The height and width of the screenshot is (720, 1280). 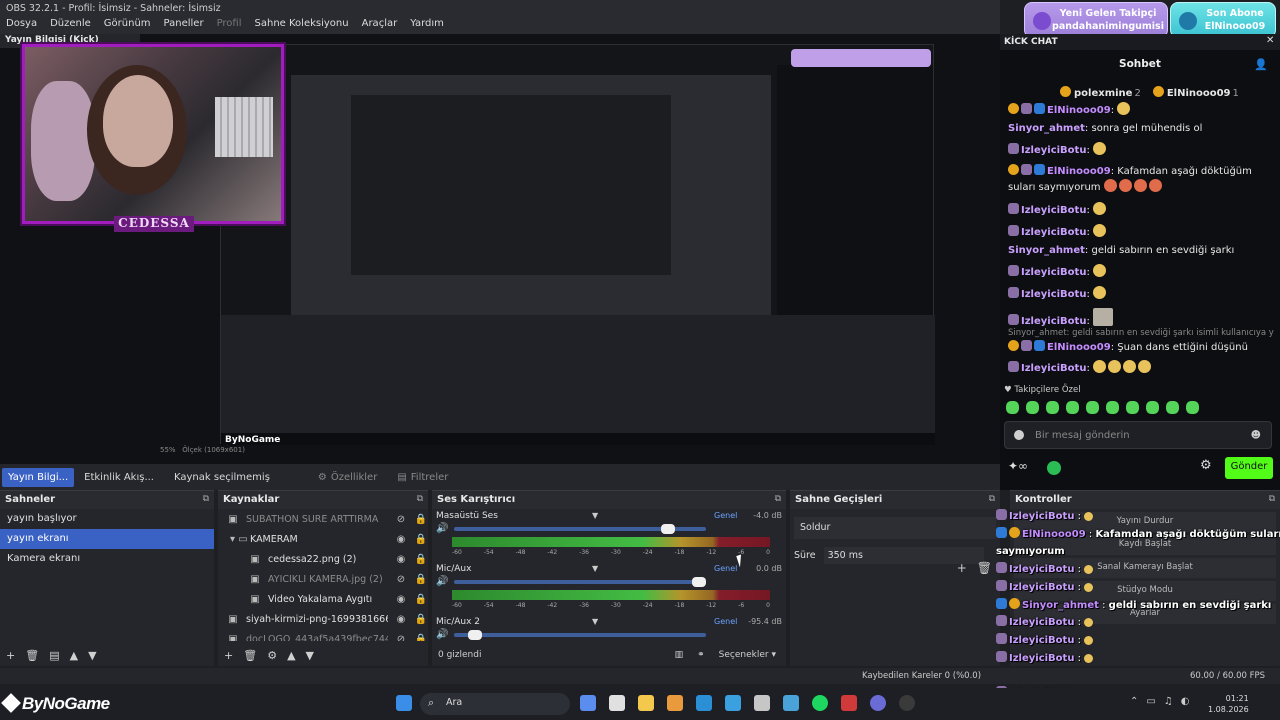 What do you see at coordinates (1270, 40) in the screenshot?
I see `close-icon: ✕` at bounding box center [1270, 40].